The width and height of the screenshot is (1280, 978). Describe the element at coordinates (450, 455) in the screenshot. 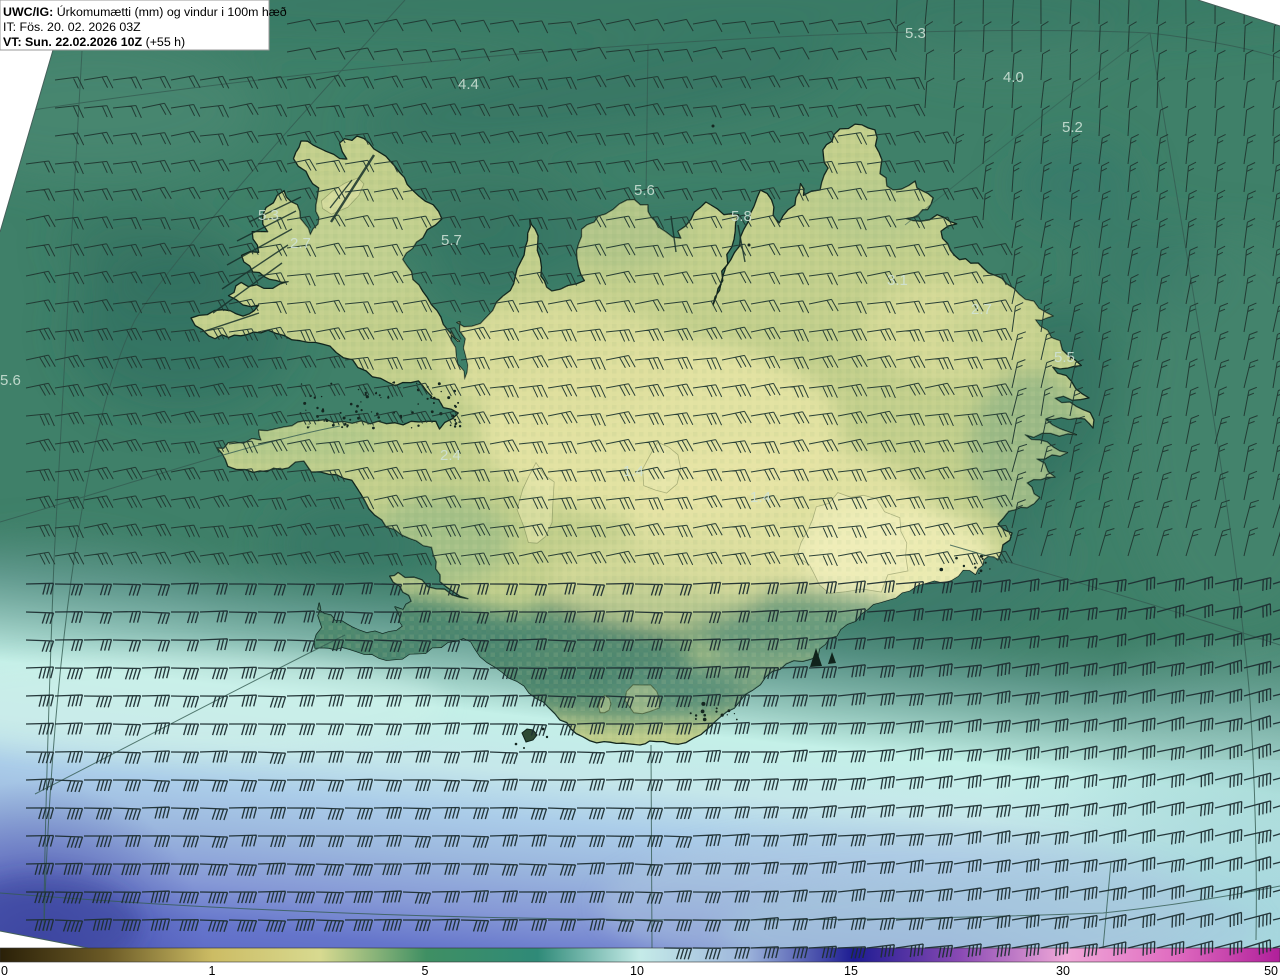

I see `svg-text: 2.4` at that location.